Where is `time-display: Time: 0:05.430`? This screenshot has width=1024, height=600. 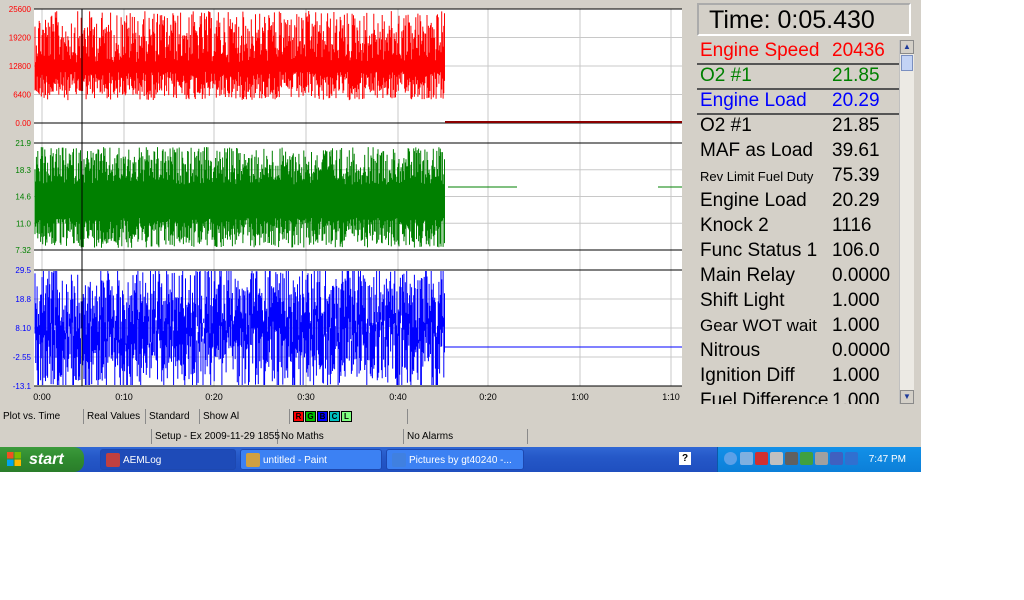
time-display: Time: 0:05.430 is located at coordinates (804, 19).